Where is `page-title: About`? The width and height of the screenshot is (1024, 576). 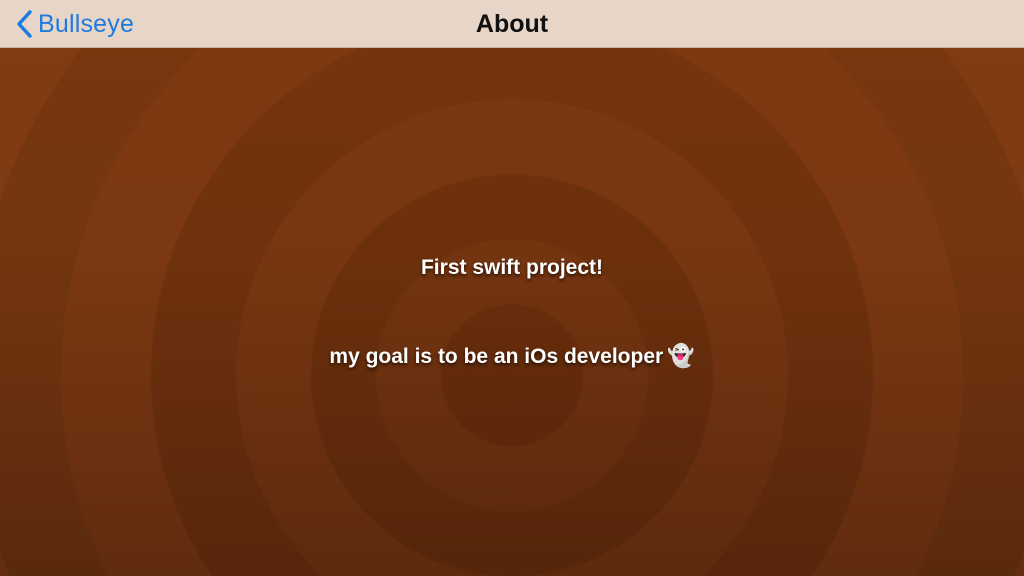 page-title: About is located at coordinates (512, 24).